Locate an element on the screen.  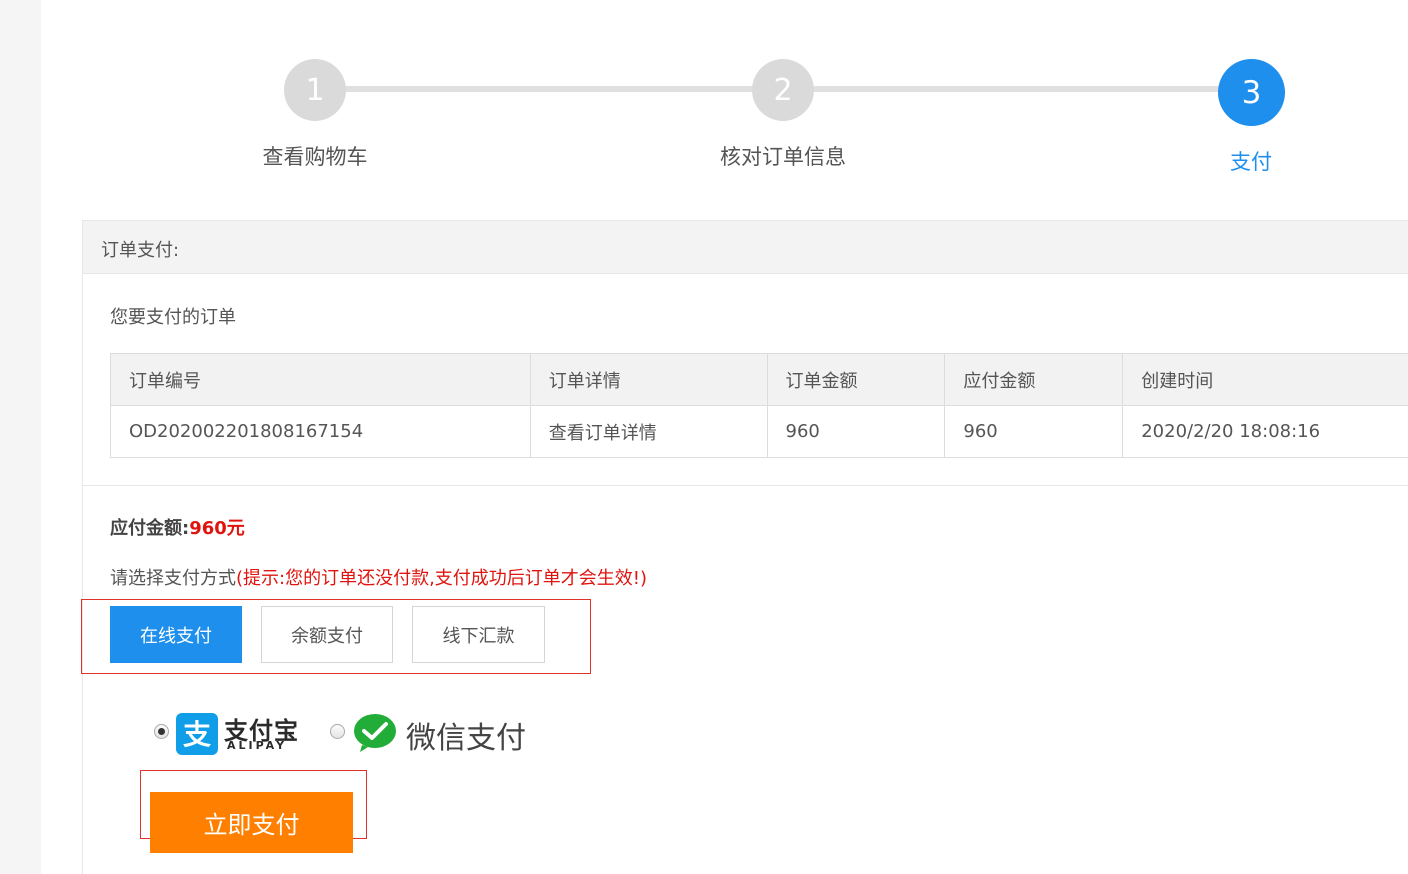
orders-subtitle: 您要支付的订单 is located at coordinates (173, 317).